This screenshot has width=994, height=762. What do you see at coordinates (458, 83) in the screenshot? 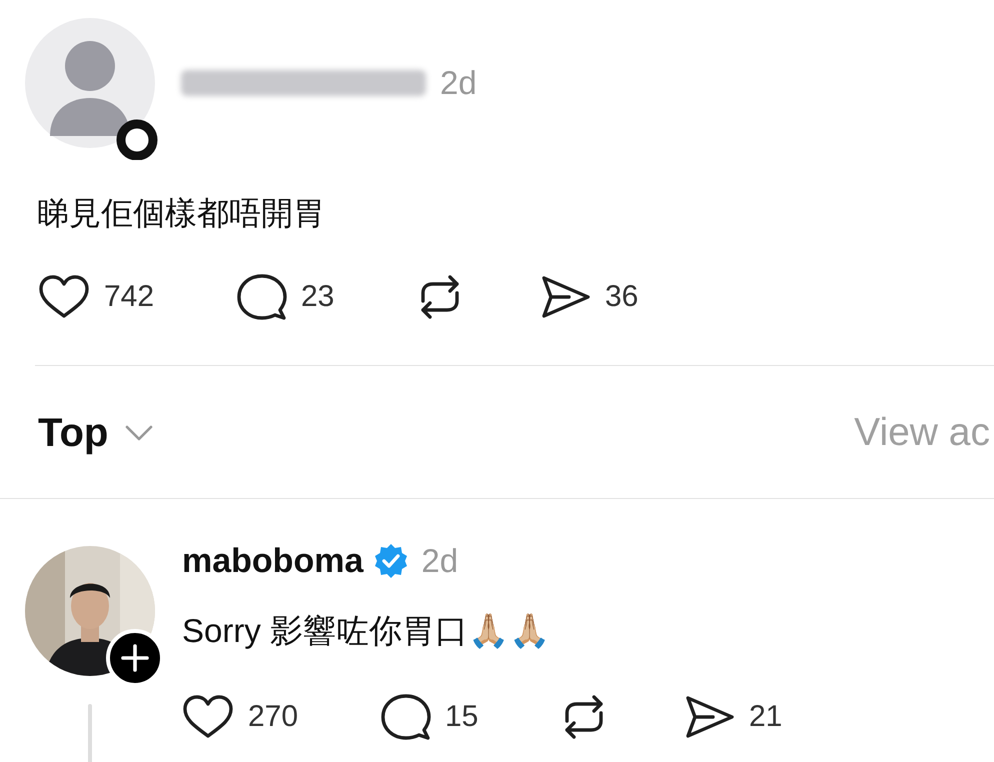
I see `post-time: 2d` at bounding box center [458, 83].